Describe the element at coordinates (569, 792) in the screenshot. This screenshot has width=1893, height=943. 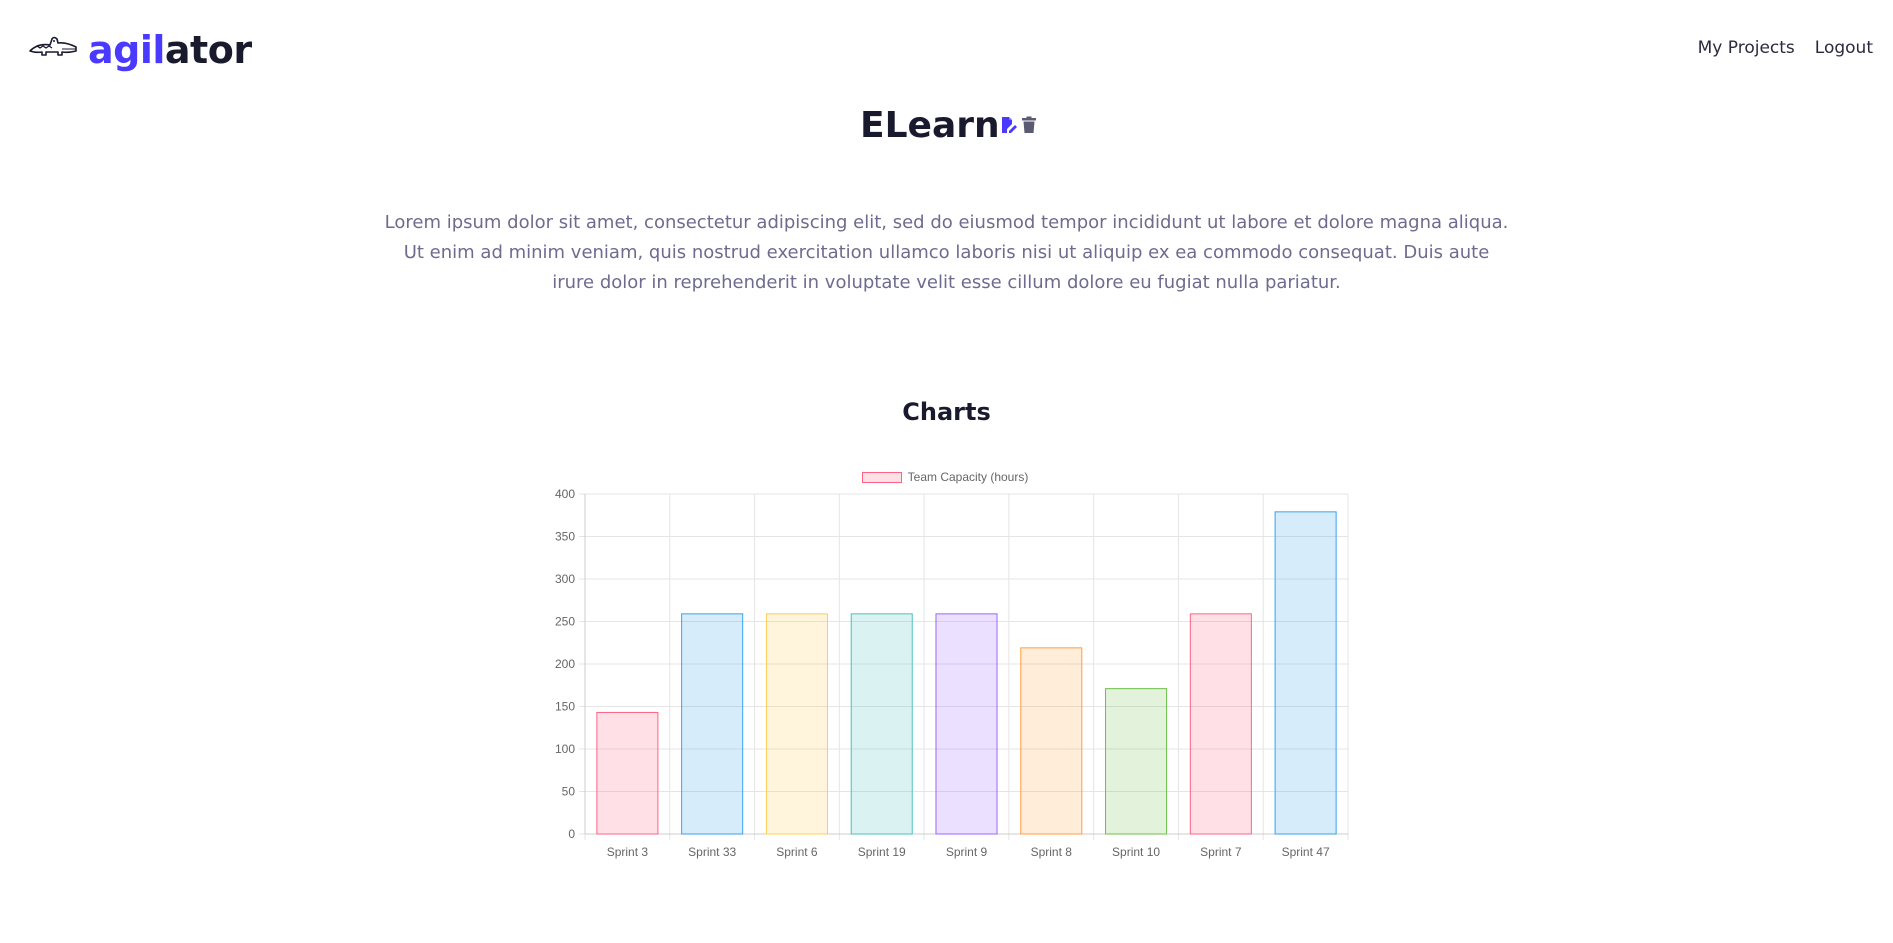
I see `y-tick-label: 50` at that location.